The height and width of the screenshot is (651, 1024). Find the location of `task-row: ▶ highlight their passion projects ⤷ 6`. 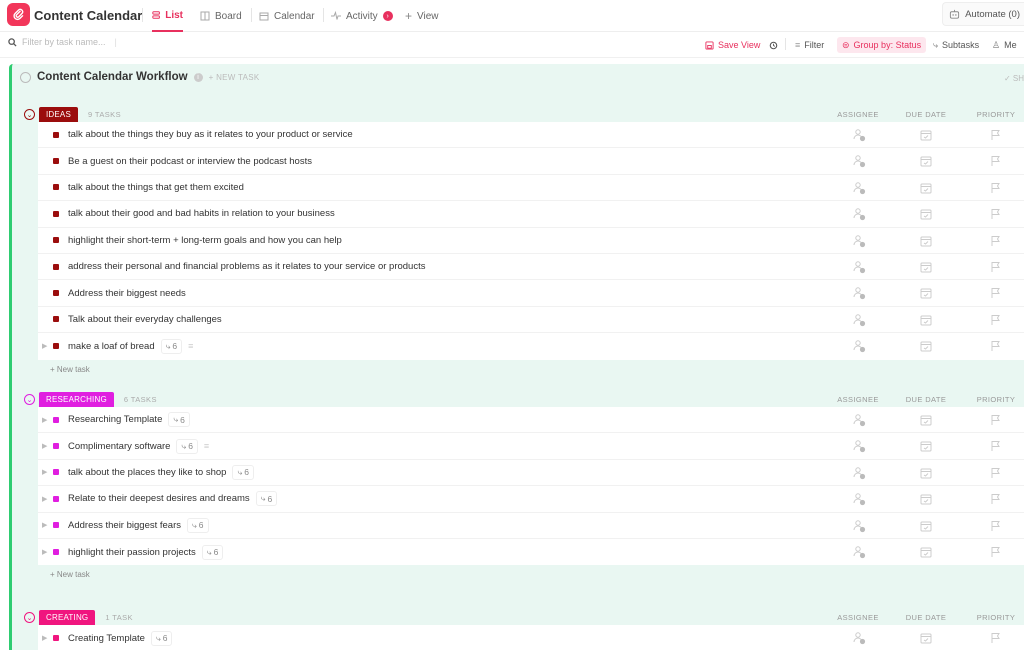

task-row: ▶ highlight their passion projects ⤷ 6 is located at coordinates (531, 552).